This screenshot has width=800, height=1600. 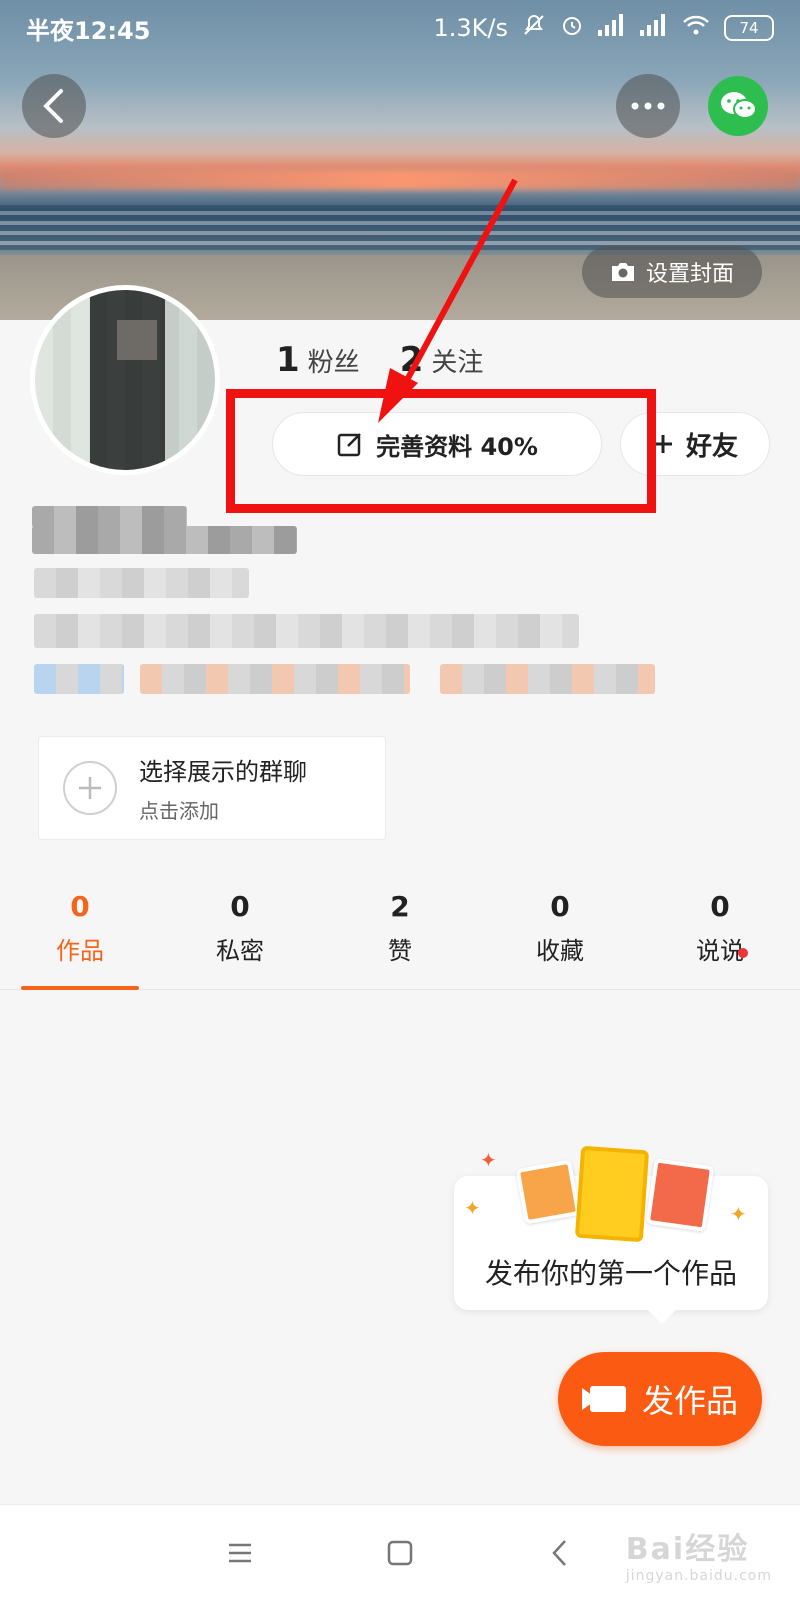 I want to click on camera-icon, so click(x=622, y=272).